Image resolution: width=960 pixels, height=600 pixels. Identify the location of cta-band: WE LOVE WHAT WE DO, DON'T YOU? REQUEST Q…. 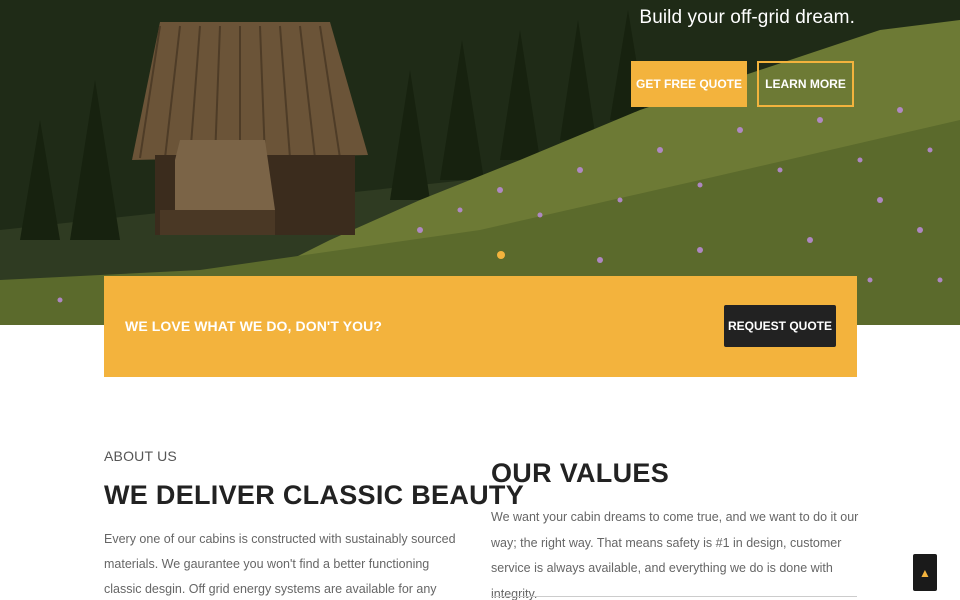
(480, 326).